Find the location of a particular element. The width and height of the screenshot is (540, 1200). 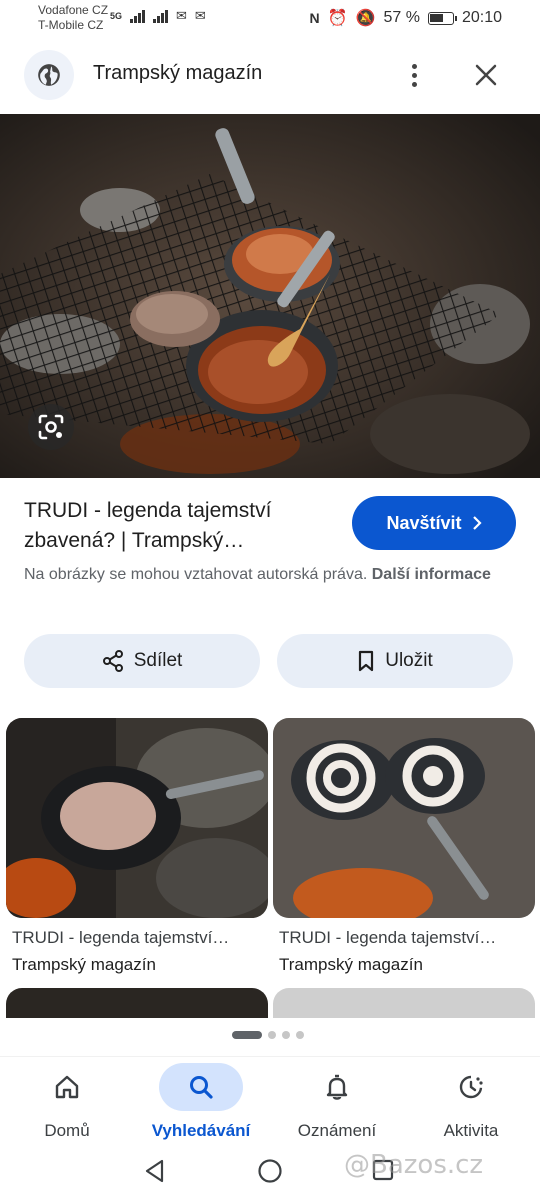

mail-2-icon: ✉ is located at coordinates (200, 15).